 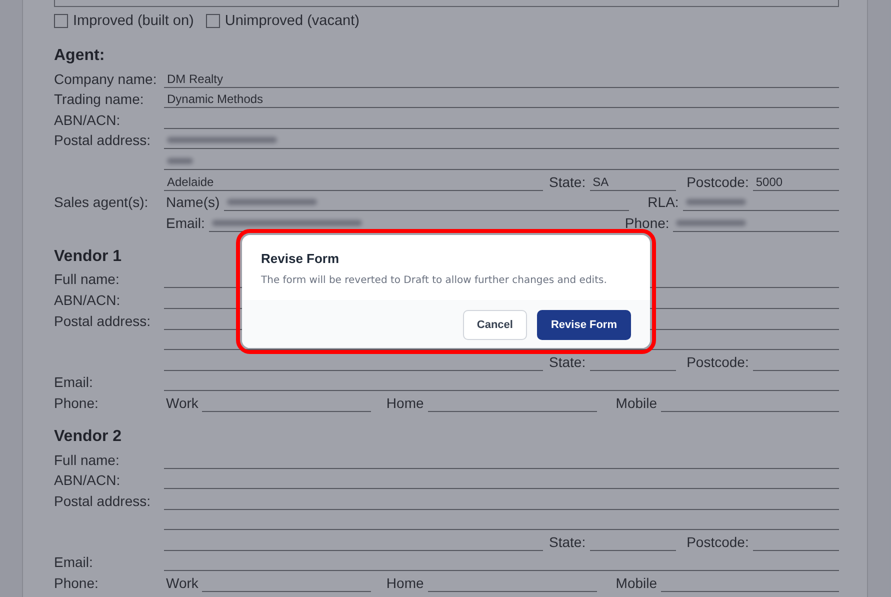 I want to click on section-heading: Vendor 1, so click(x=88, y=256).